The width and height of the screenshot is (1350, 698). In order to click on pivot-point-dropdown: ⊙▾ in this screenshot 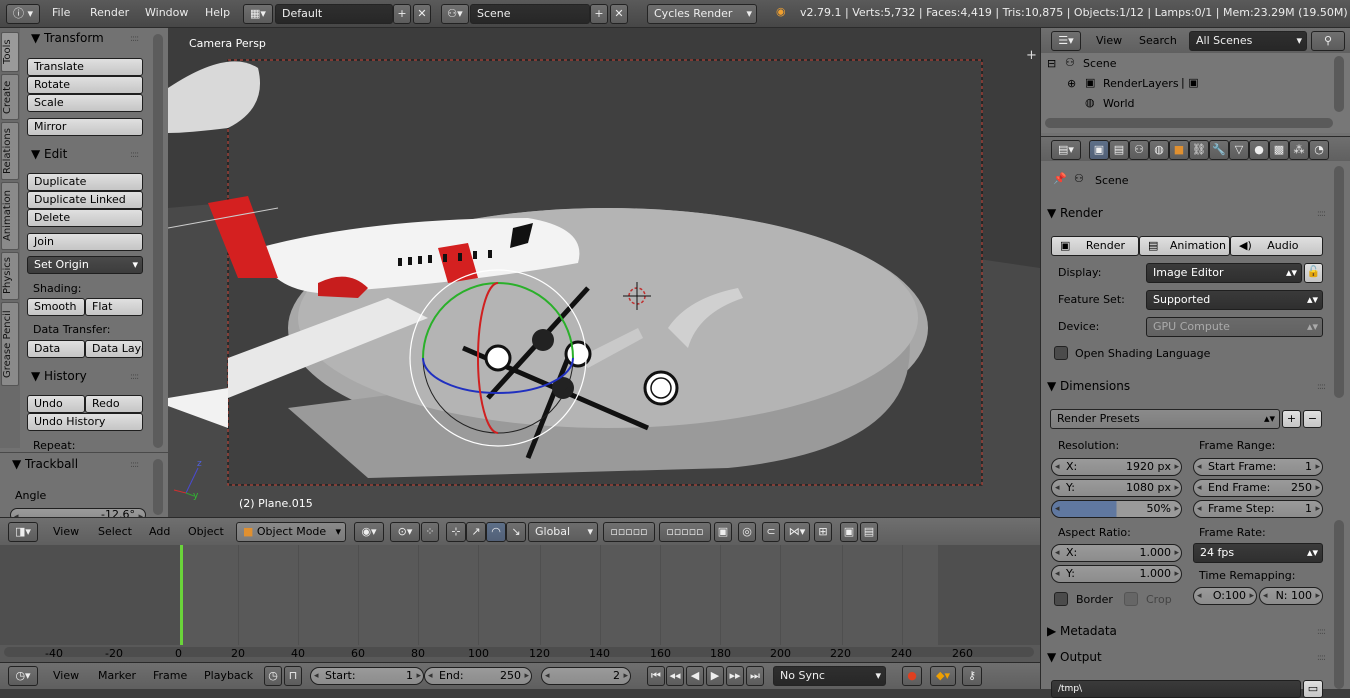, I will do `click(405, 532)`.